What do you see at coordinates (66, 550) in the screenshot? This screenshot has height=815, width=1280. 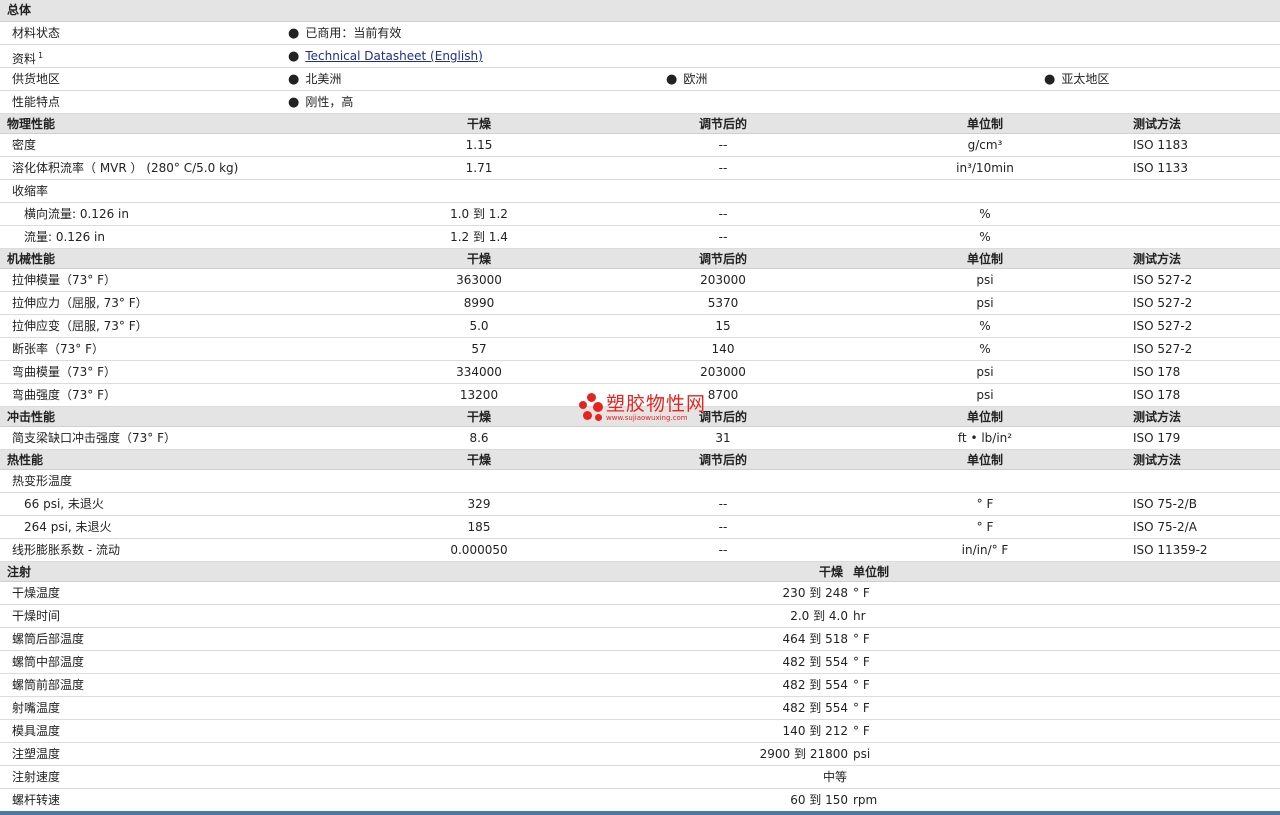 I see `property-label: 线形膨胀系数 - 流动` at bounding box center [66, 550].